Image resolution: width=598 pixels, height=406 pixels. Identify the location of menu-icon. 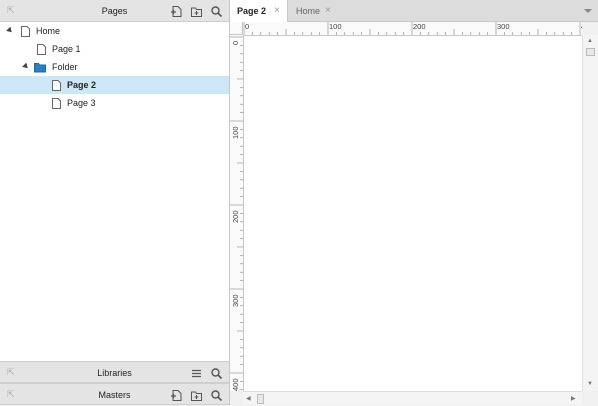
(196, 373).